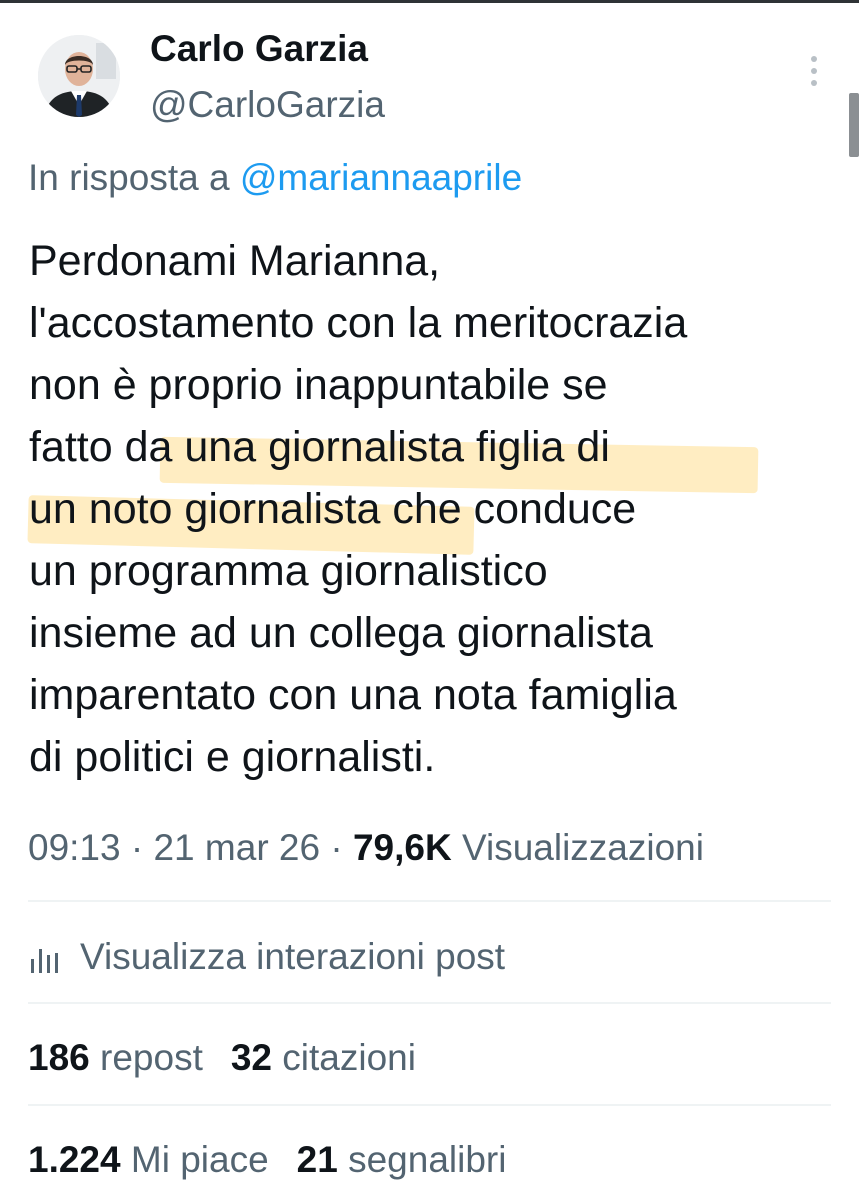 This screenshot has width=859, height=1199. I want to click on quotes-label: citazioni, so click(344, 1057).